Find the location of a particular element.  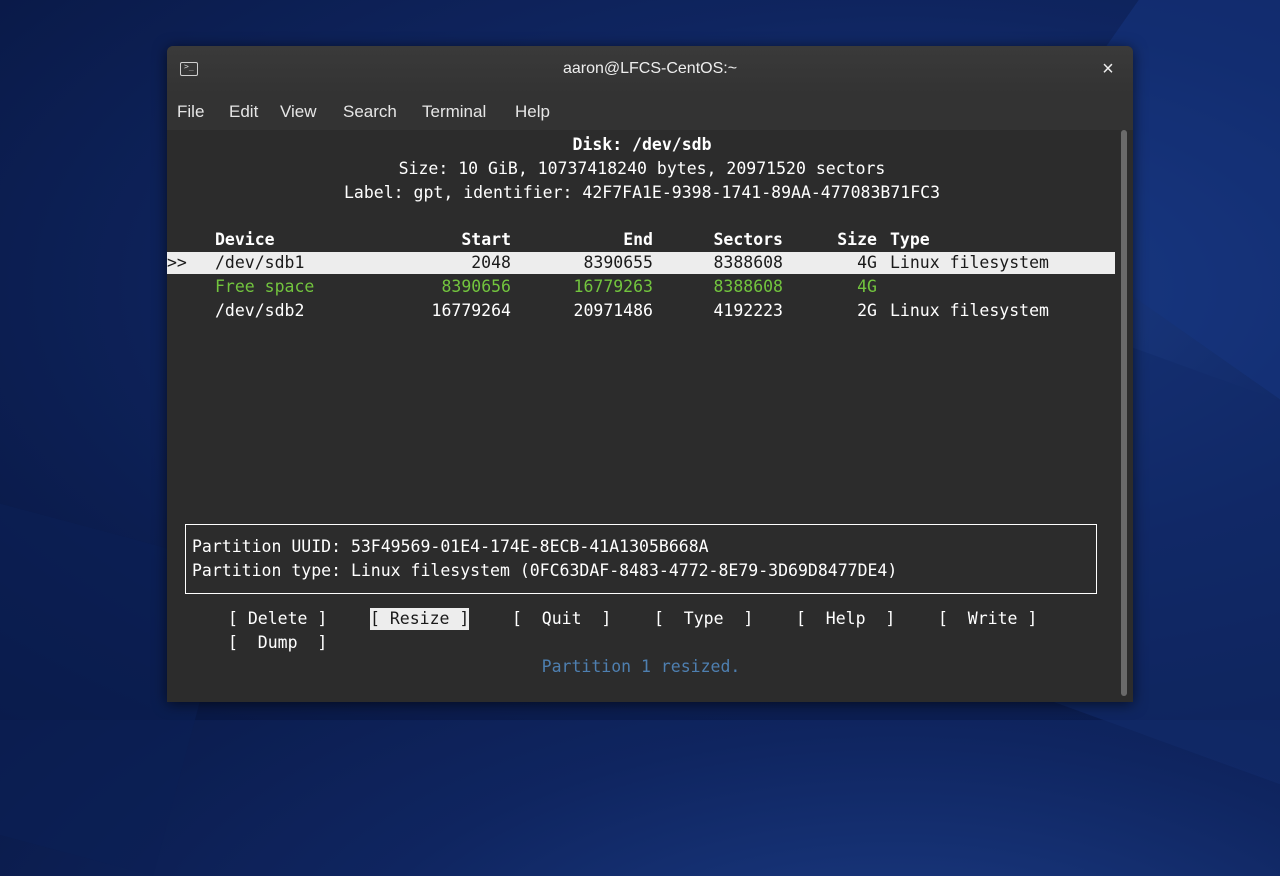

row-device: /dev/sdb1 is located at coordinates (260, 262).